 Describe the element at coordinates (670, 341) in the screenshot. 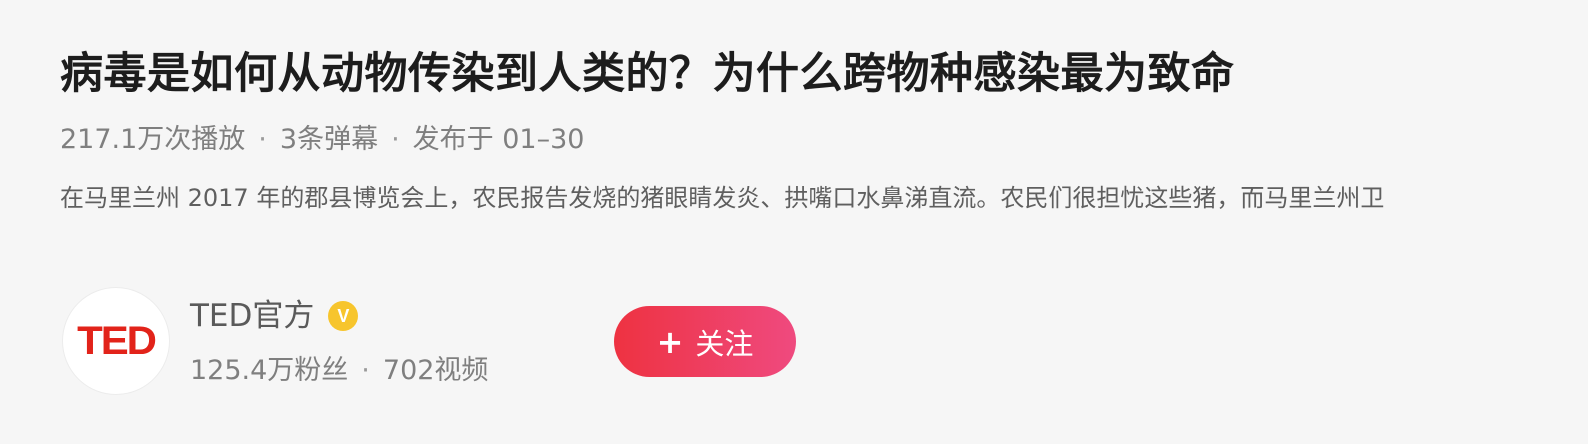

I see `plus-icon: +` at that location.